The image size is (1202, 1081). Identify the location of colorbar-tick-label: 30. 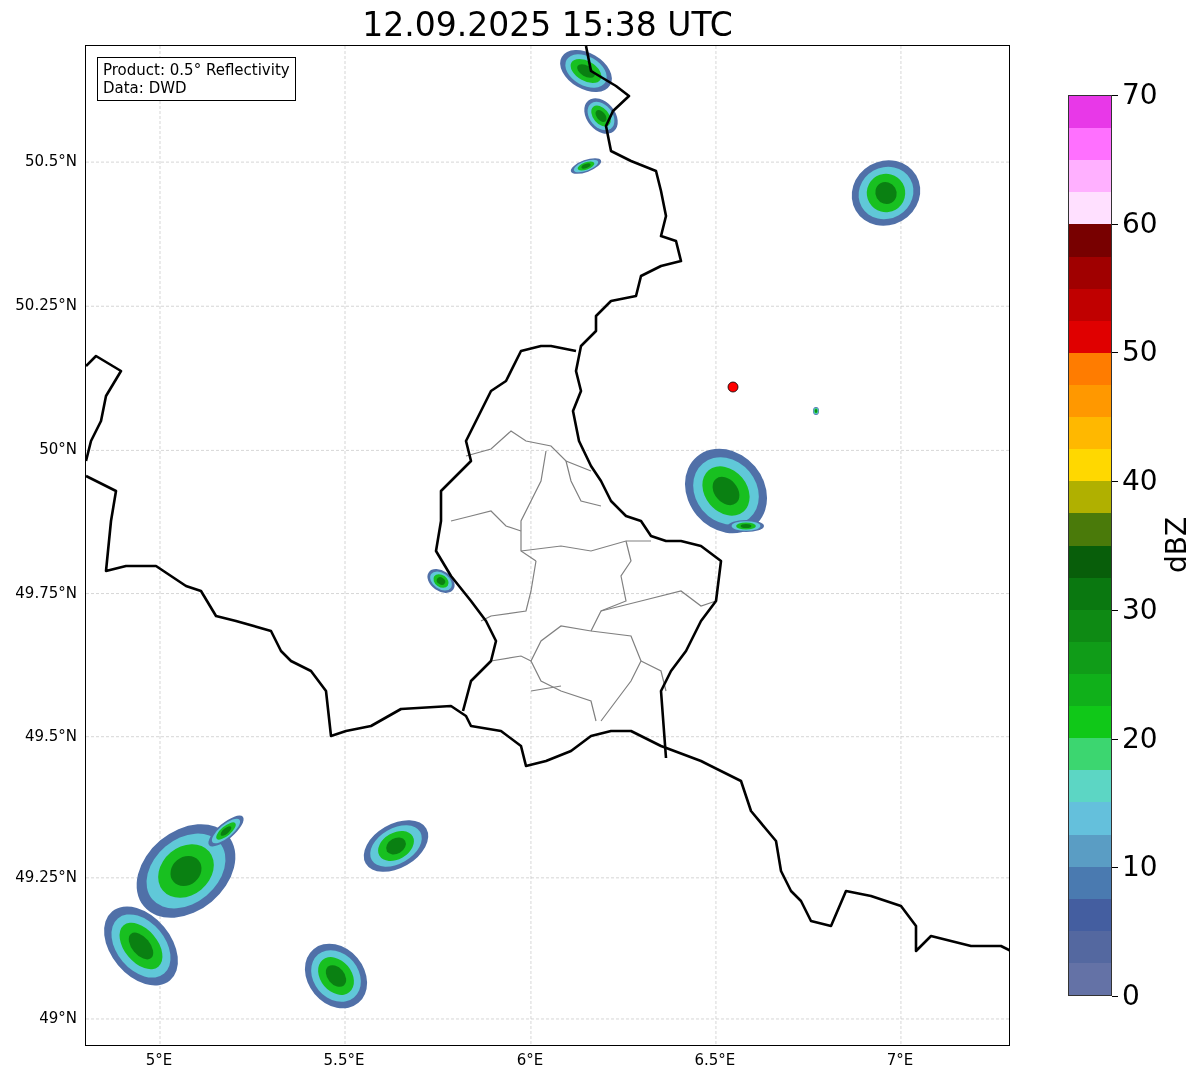
(1140, 609).